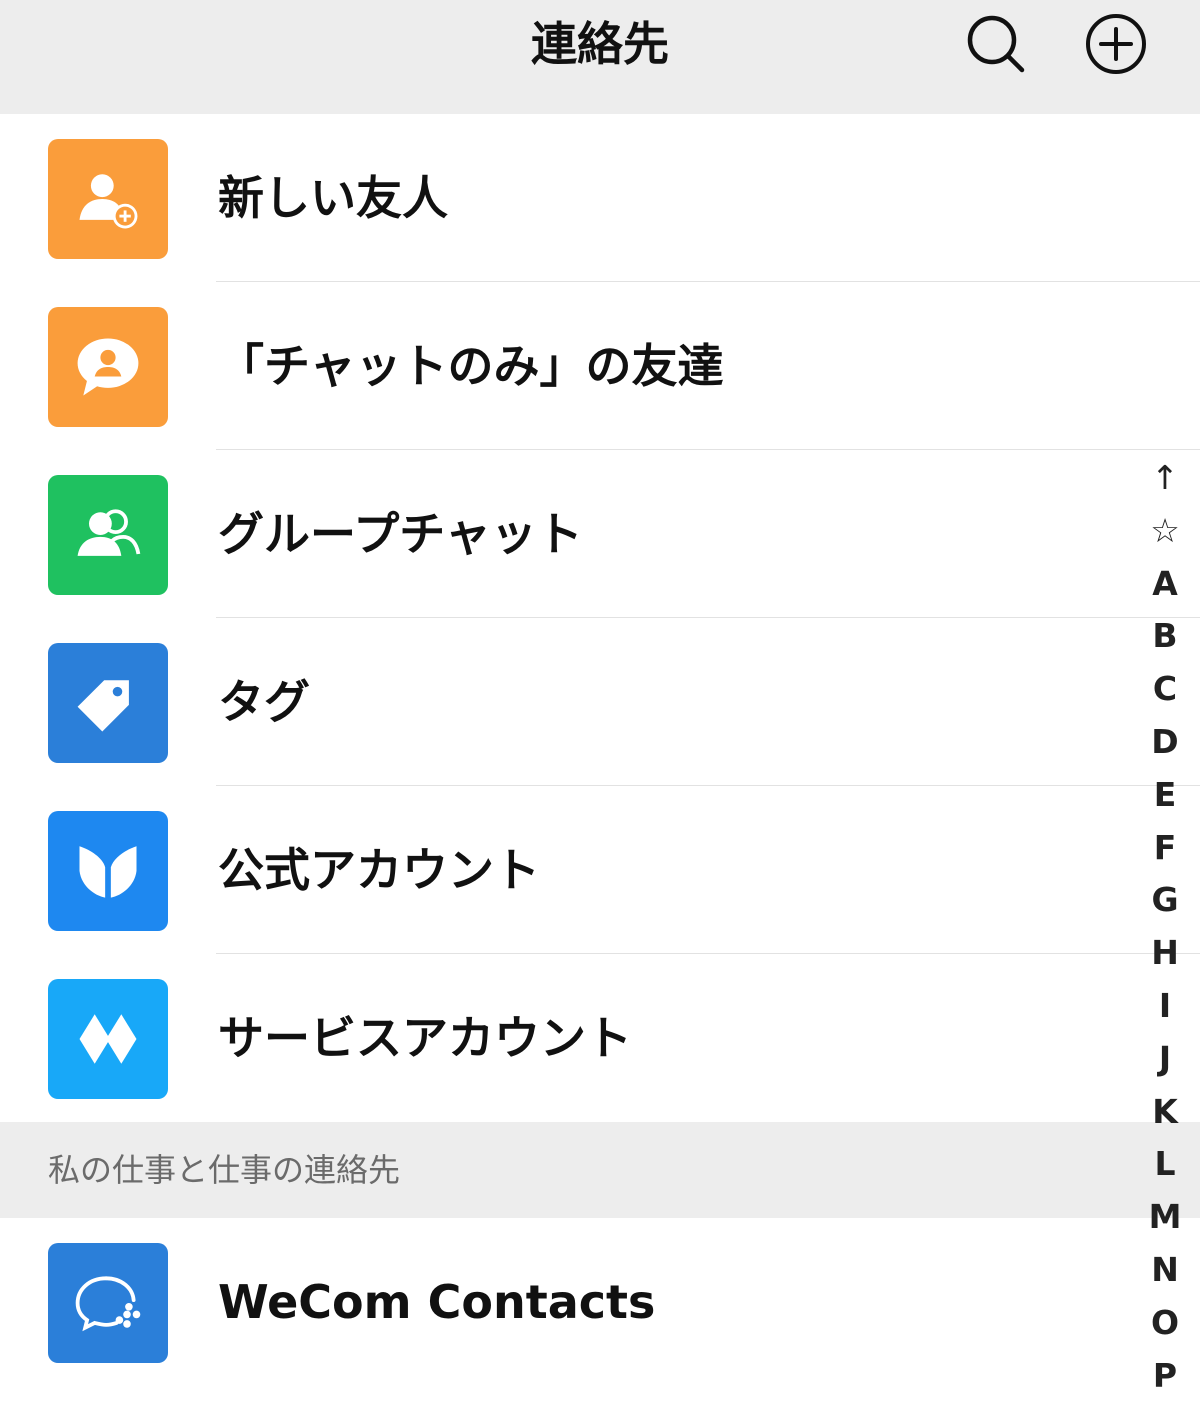 The width and height of the screenshot is (1200, 1402). I want to click on menu-item-group-chats: グループチャット, so click(600, 534).